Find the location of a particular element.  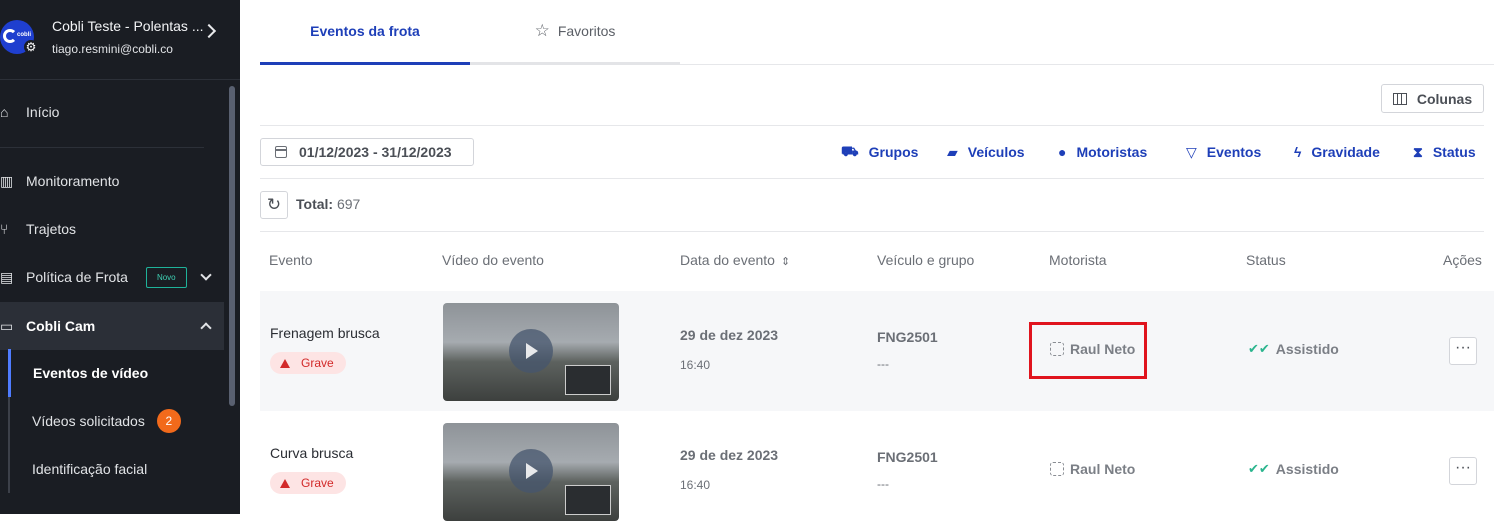

highlight-box is located at coordinates (1088, 350).